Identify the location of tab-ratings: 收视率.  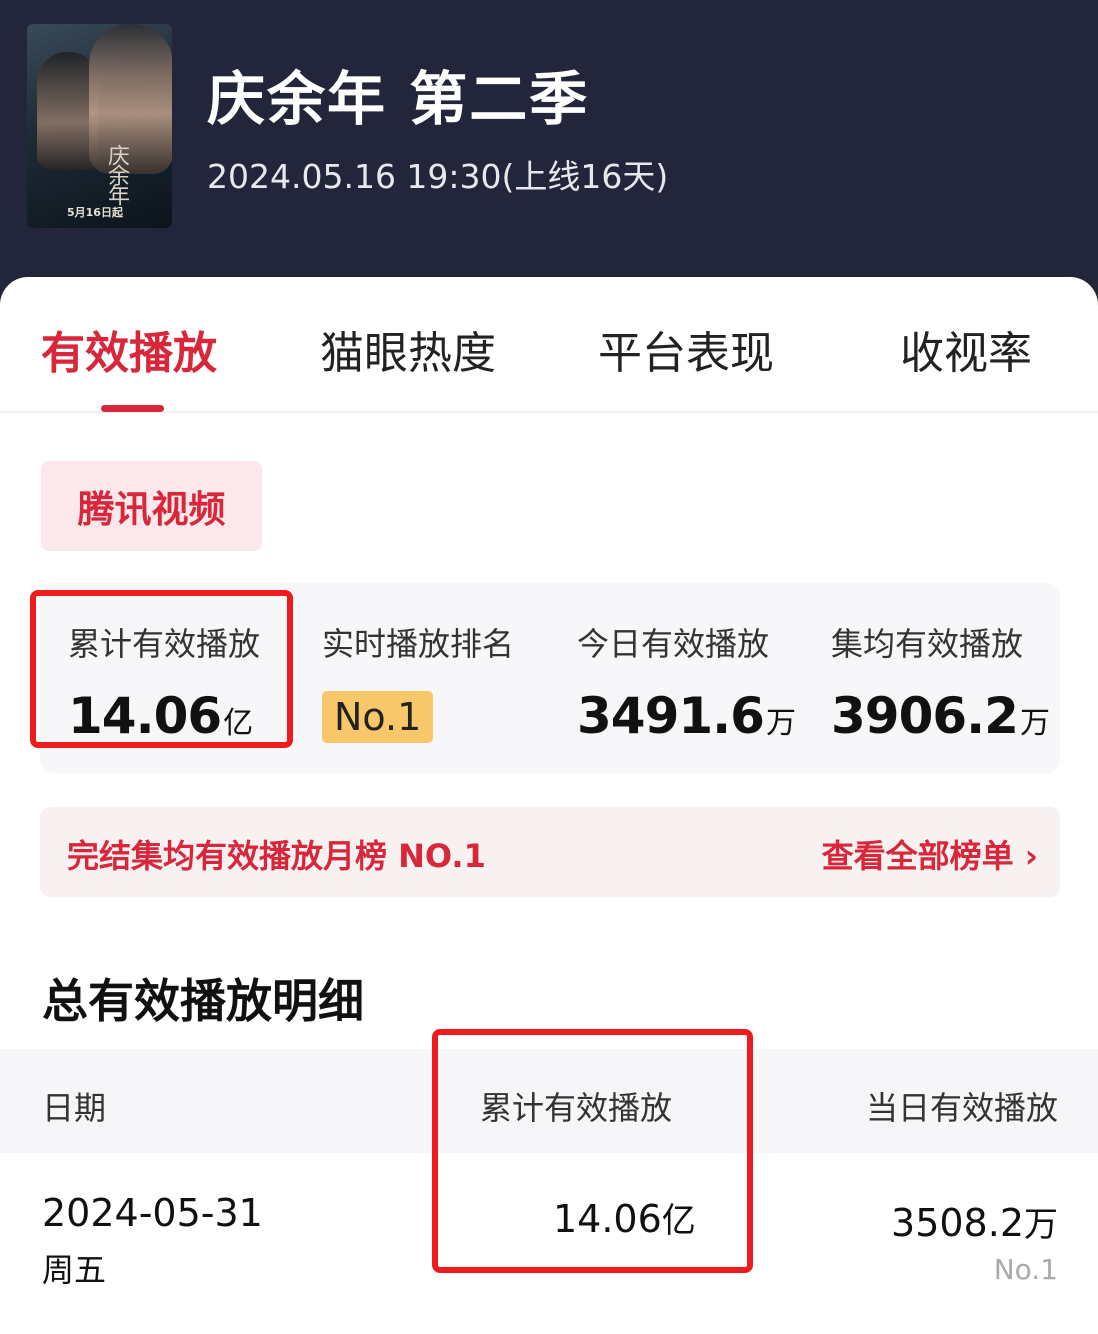
(966, 349).